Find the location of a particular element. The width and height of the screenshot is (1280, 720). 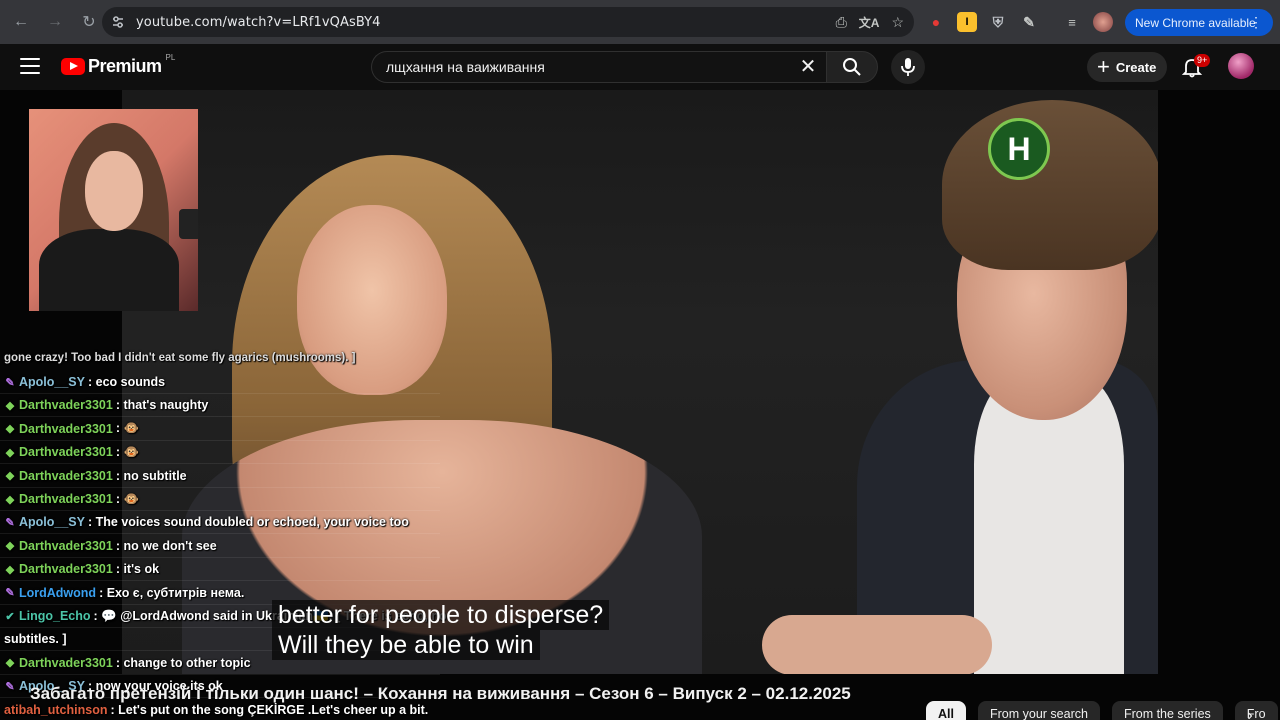

back-icon: ← is located at coordinates (21, 22).